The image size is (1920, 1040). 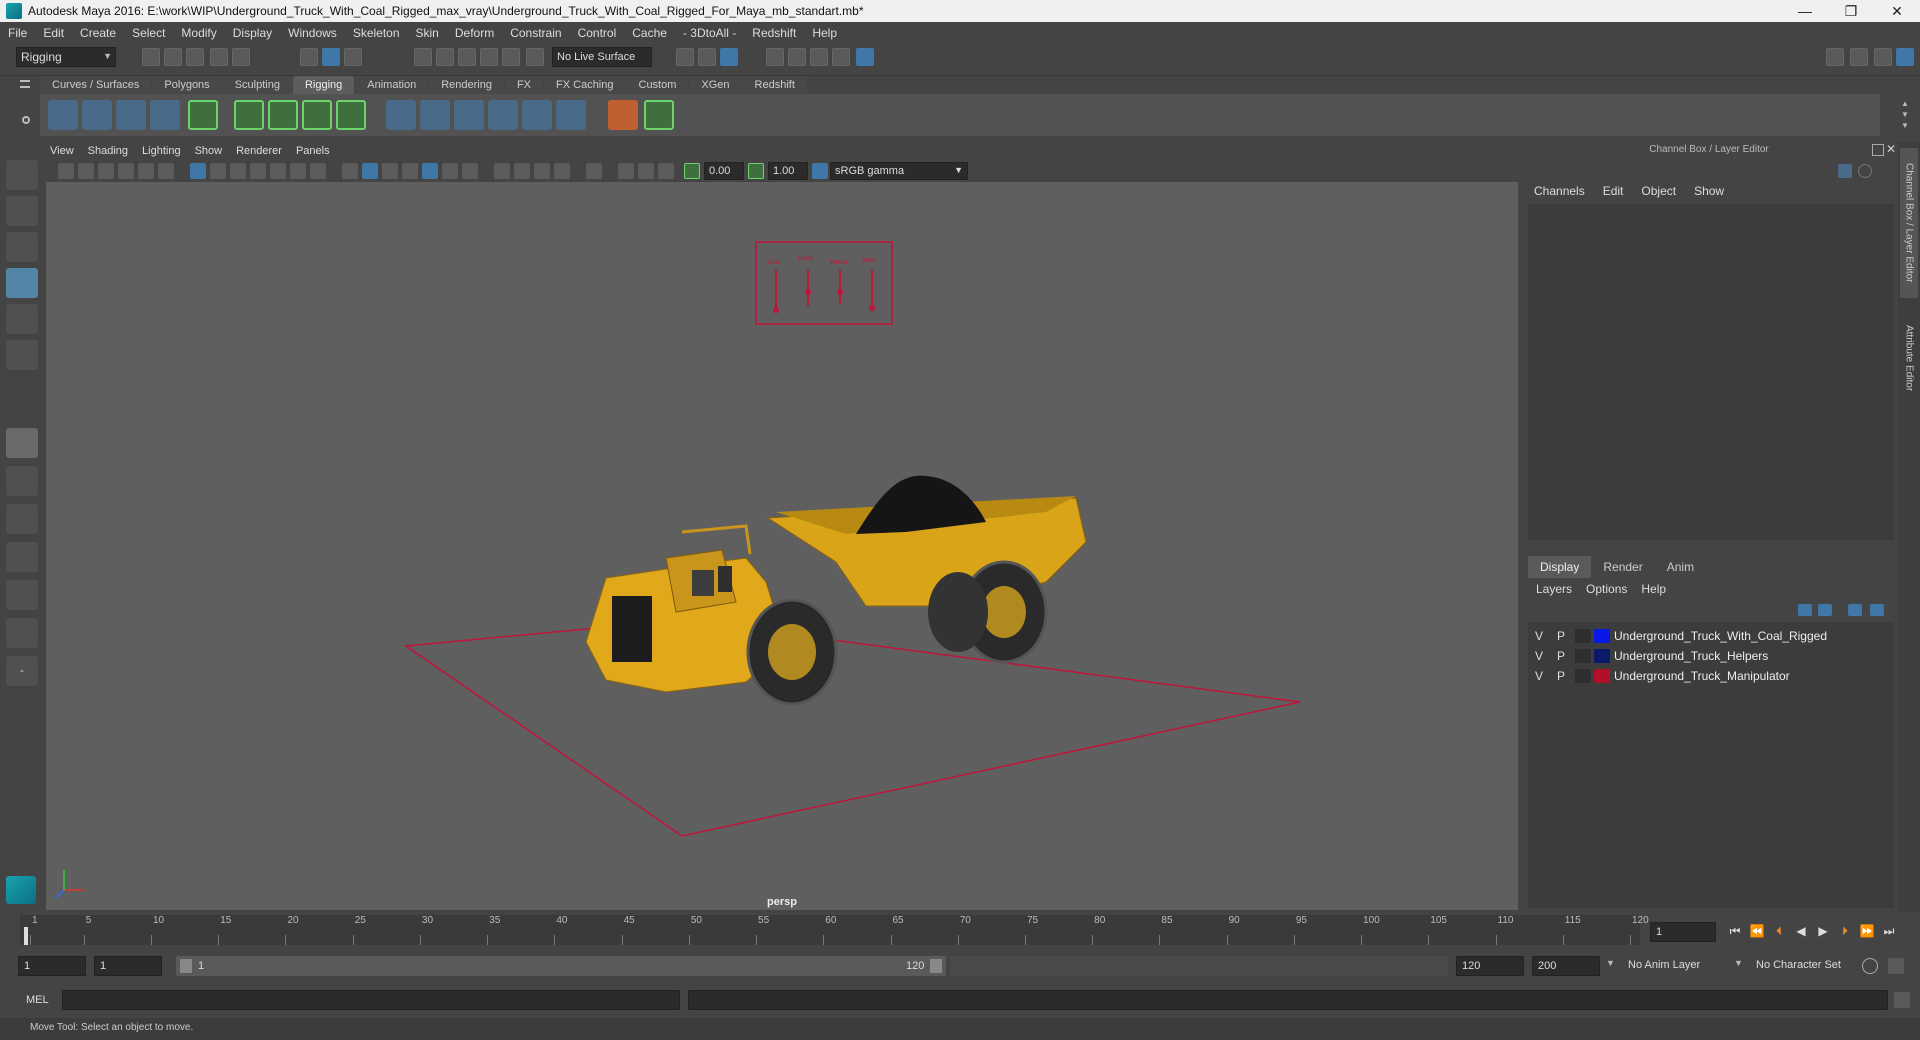 I want to click on command-language-label: MEL, so click(x=37, y=1000).